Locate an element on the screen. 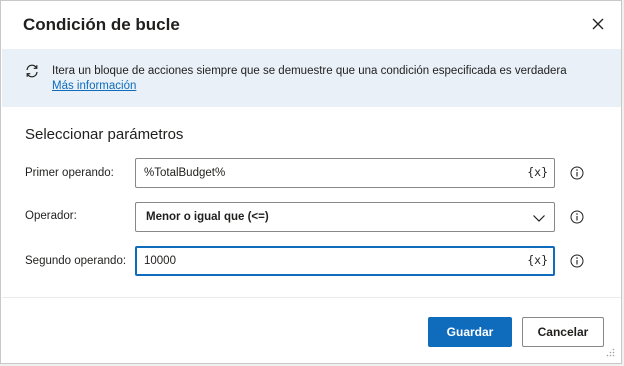  chevron-down-icon is located at coordinates (539, 218).